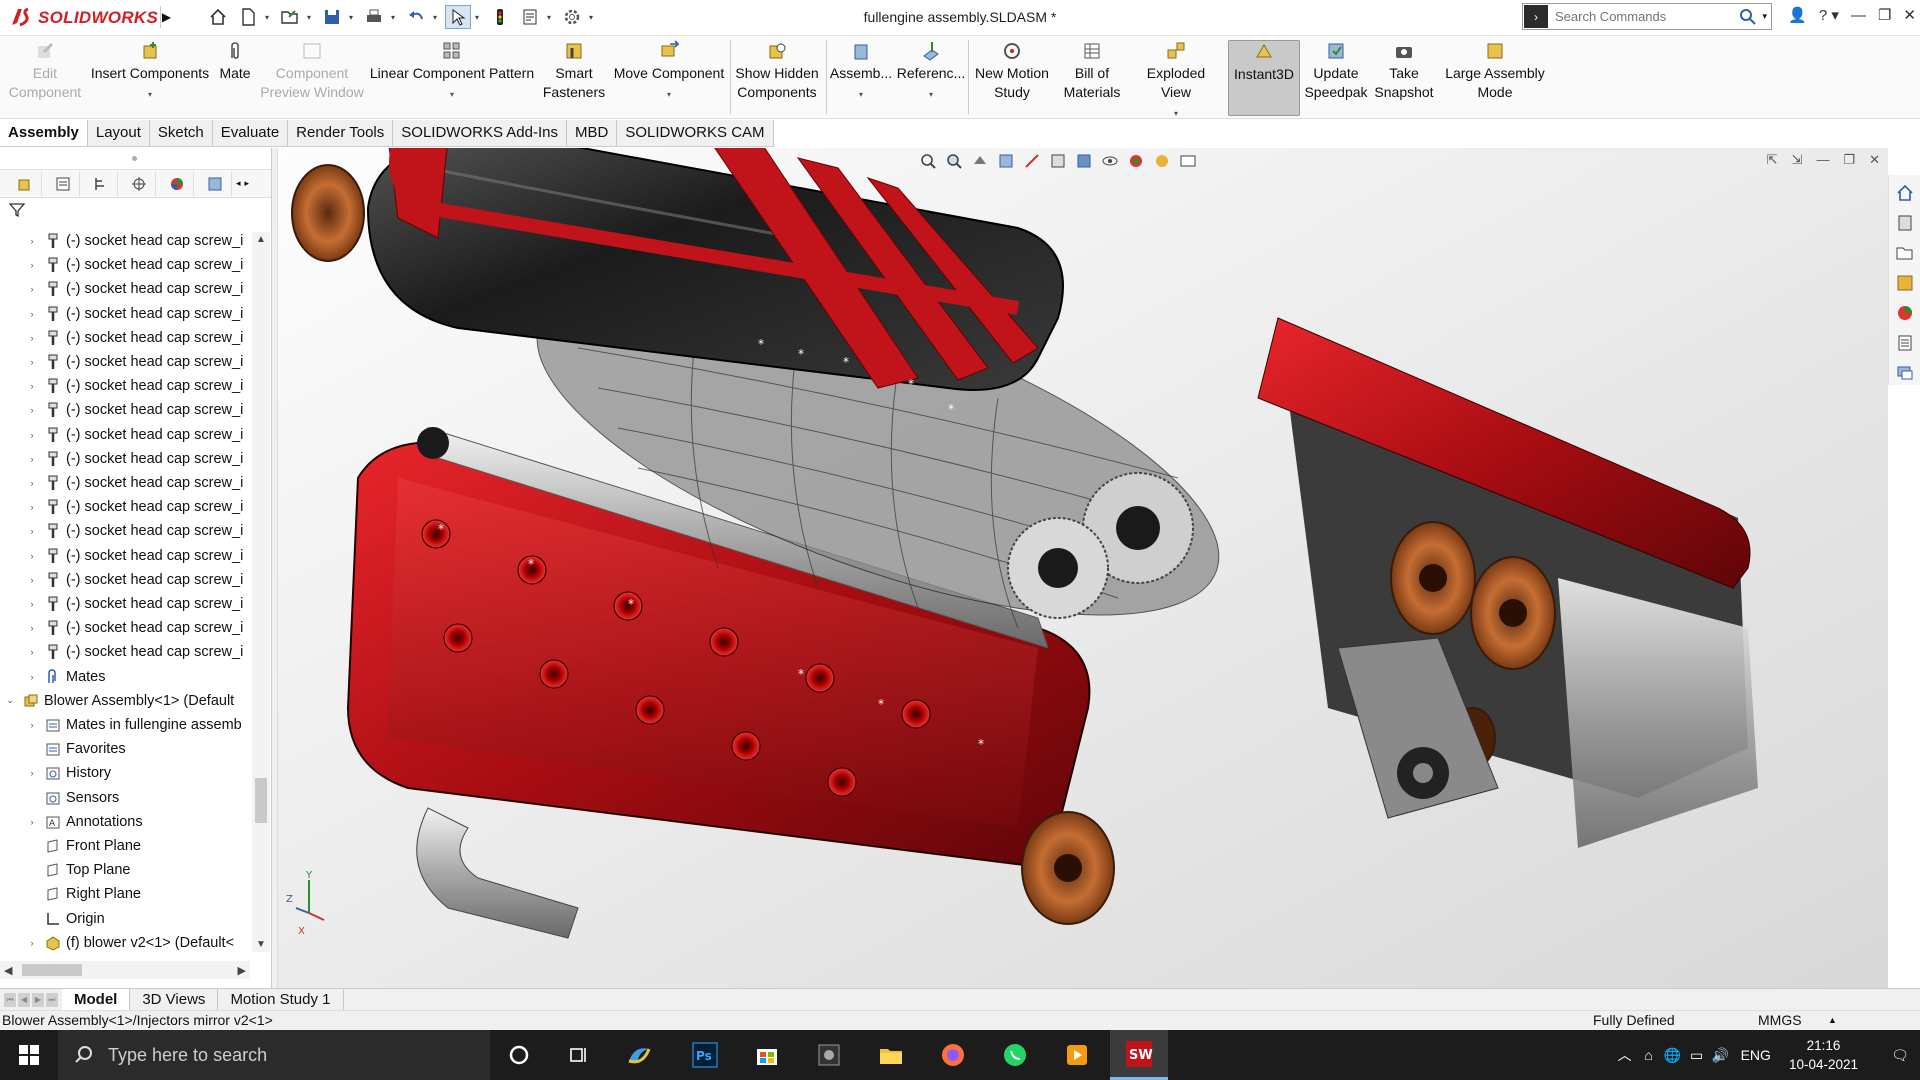  I want to click on expand-panel-icon: ⇱, so click(1772, 160).